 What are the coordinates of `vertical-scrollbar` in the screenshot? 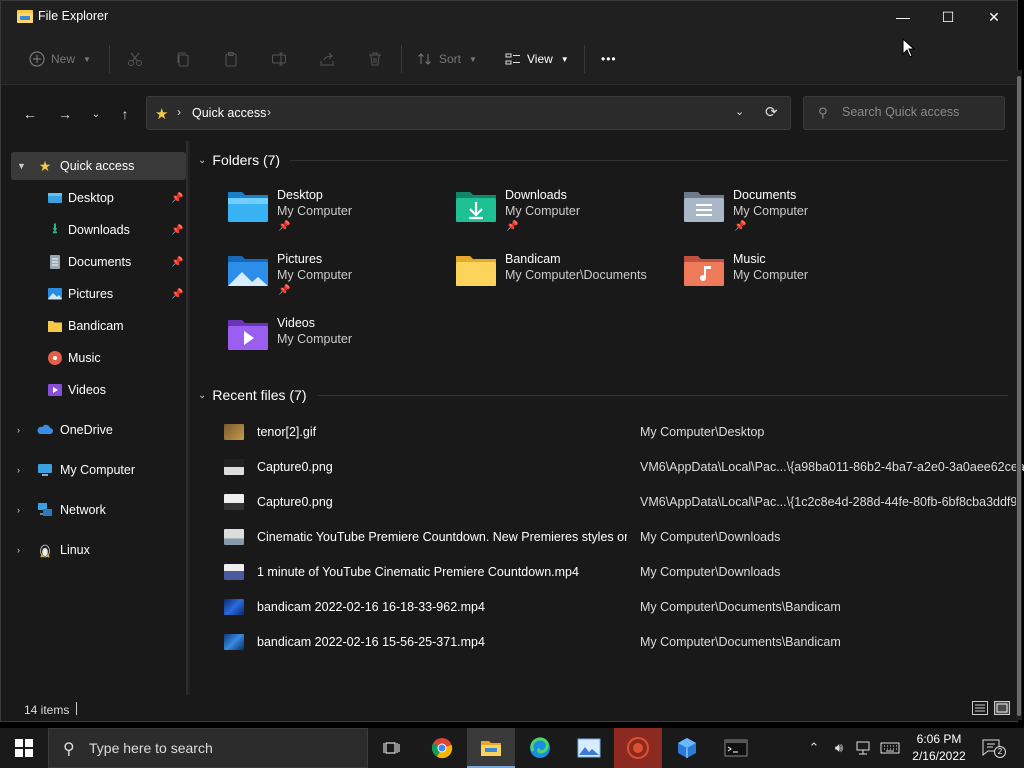 It's located at (1019, 395).